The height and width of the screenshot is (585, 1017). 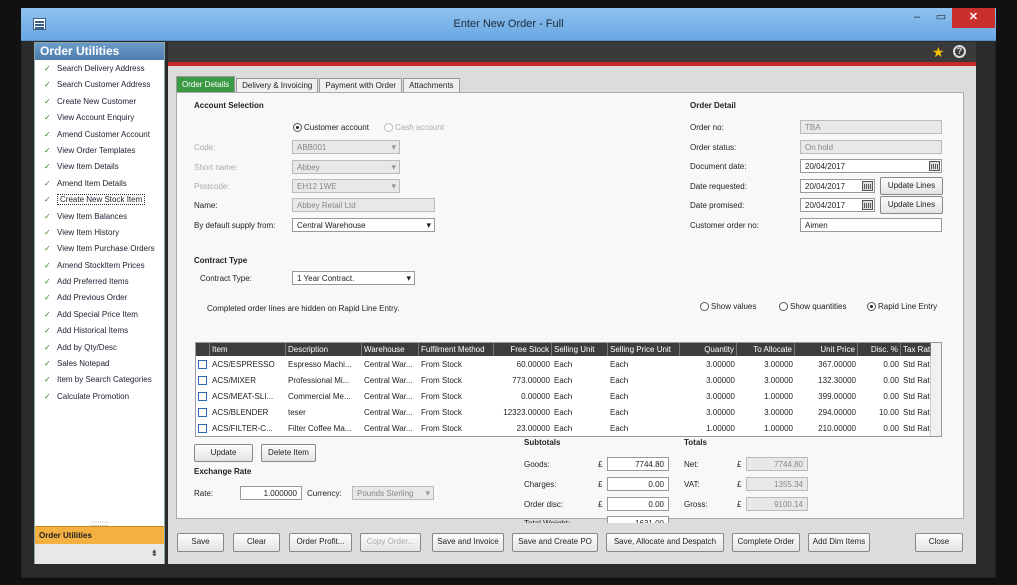 What do you see at coordinates (879, 413) in the screenshot?
I see `grid-cell: 10.00` at bounding box center [879, 413].